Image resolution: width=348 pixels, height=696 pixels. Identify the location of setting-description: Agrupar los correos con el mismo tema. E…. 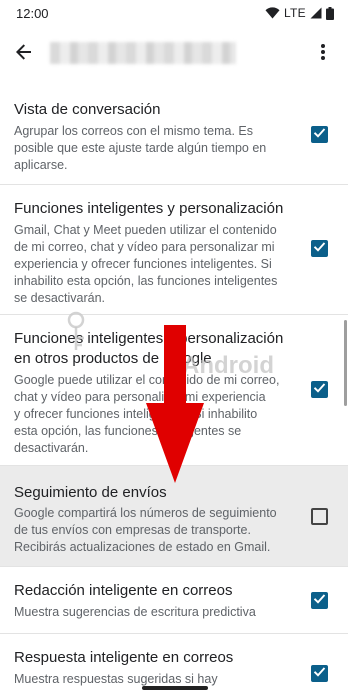
(140, 148).